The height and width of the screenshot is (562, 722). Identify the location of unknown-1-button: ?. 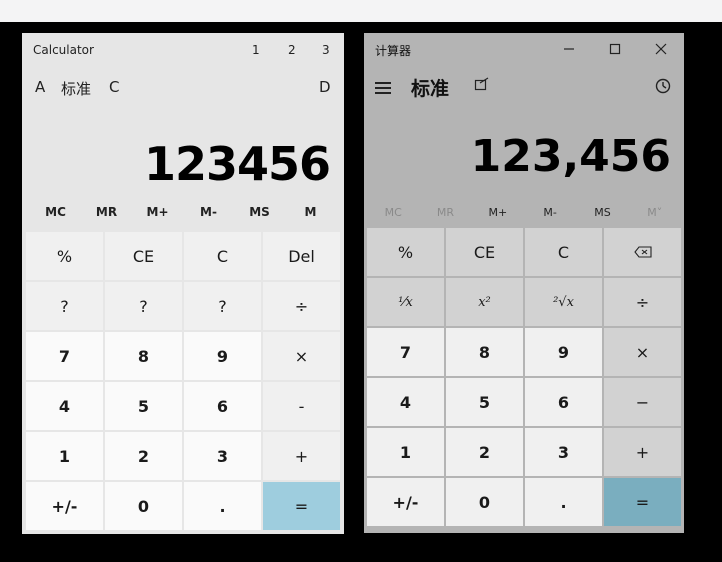
(64, 306).